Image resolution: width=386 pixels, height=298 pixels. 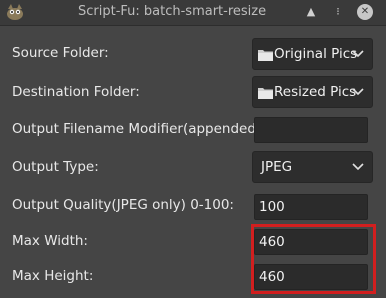 I want to click on highlight-box, so click(x=313, y=259).